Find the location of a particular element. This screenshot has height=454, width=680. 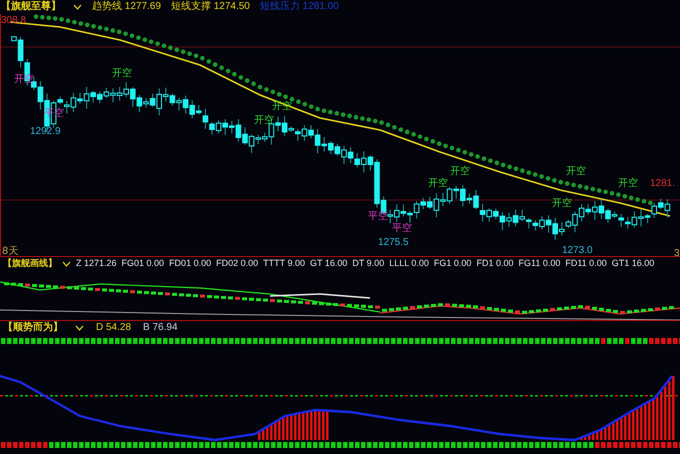

price-label: 1292.9 is located at coordinates (45, 131).